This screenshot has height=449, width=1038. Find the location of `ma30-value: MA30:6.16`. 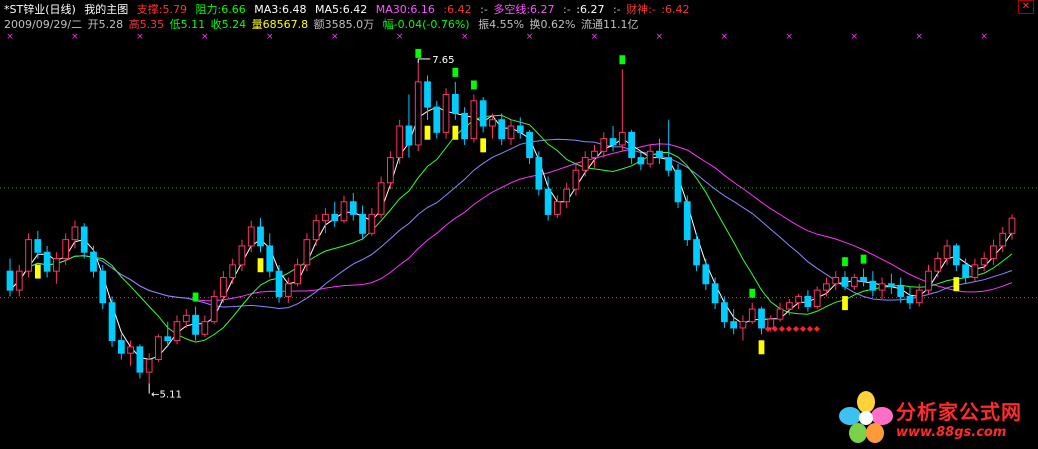

ma30-value: MA30:6.16 is located at coordinates (405, 9).